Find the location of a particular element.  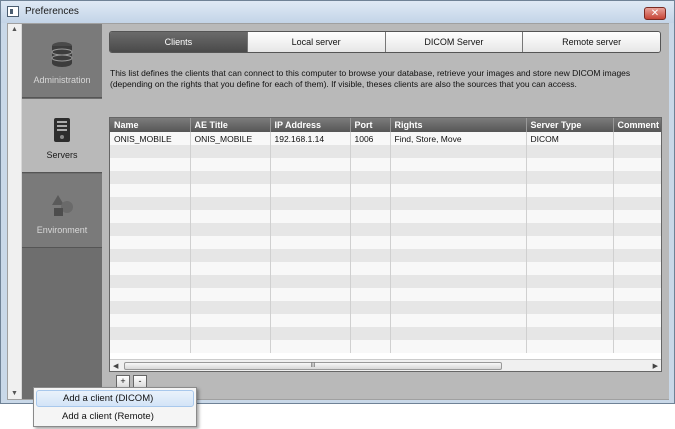

tab-local-server: Local server is located at coordinates (315, 42).